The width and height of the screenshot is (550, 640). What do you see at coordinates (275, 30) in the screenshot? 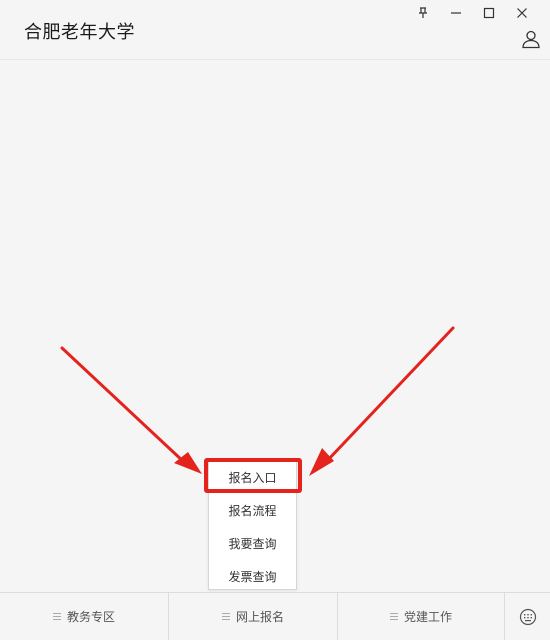
I see `title-bar: 合肥老年大学` at bounding box center [275, 30].